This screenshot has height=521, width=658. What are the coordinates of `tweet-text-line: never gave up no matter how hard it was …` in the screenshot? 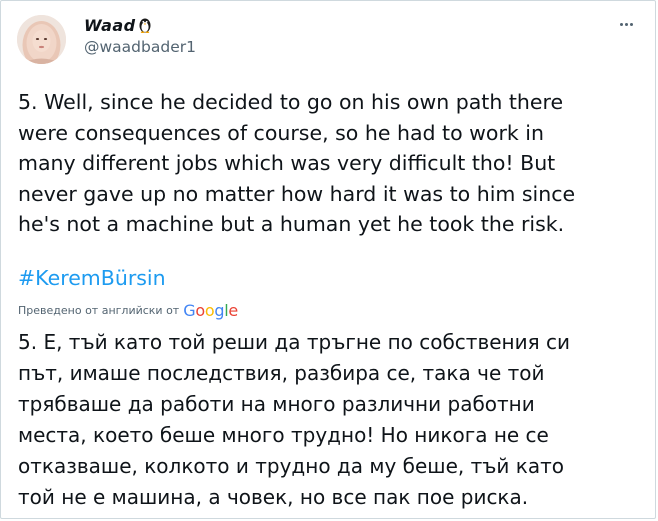 It's located at (297, 193).